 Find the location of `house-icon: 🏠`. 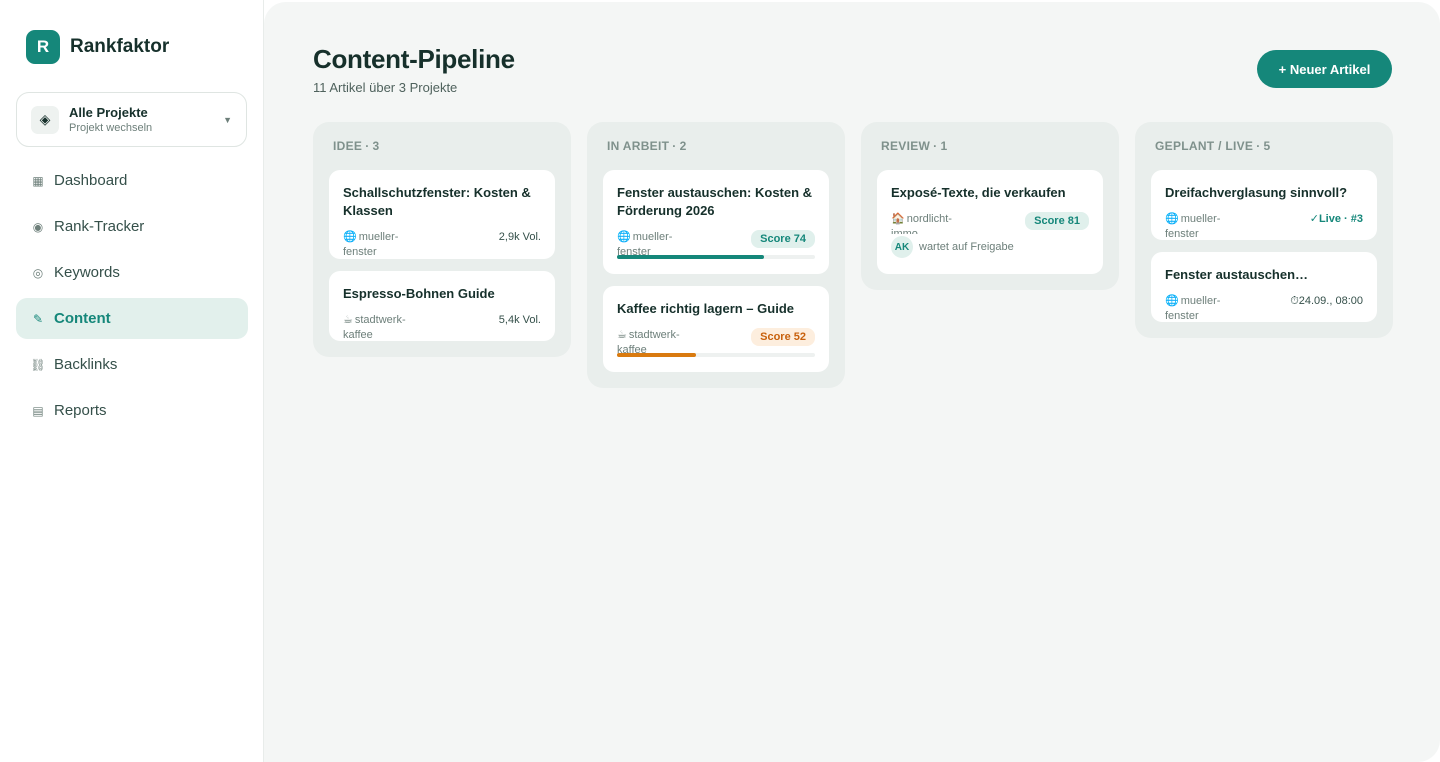

house-icon: 🏠 is located at coordinates (898, 219).